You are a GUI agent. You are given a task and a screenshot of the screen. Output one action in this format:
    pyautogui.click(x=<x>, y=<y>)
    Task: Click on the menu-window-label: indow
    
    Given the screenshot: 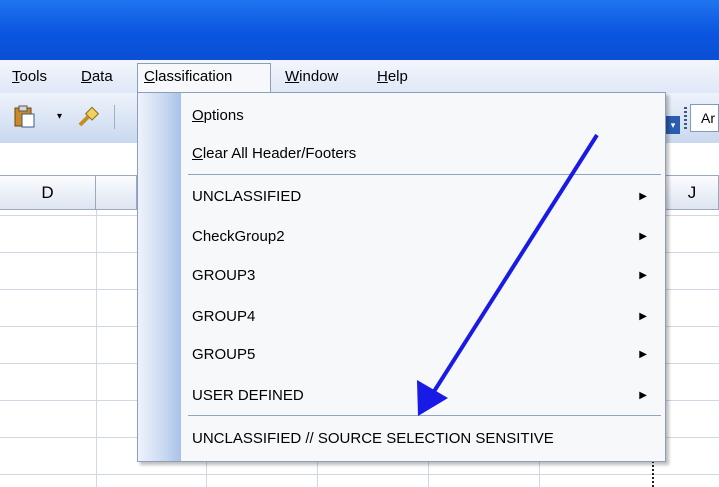 What is the action you would take?
    pyautogui.click(x=319, y=76)
    